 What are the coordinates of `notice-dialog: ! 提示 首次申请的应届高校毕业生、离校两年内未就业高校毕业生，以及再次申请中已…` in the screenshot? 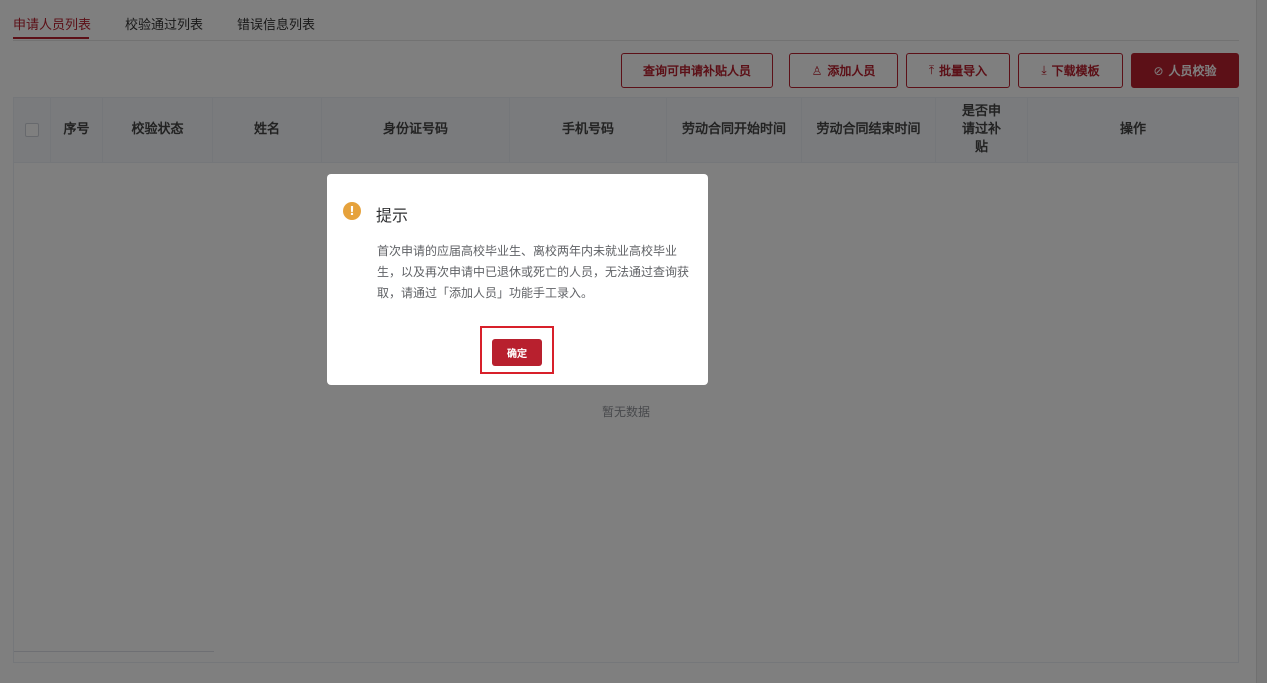 It's located at (517, 279).